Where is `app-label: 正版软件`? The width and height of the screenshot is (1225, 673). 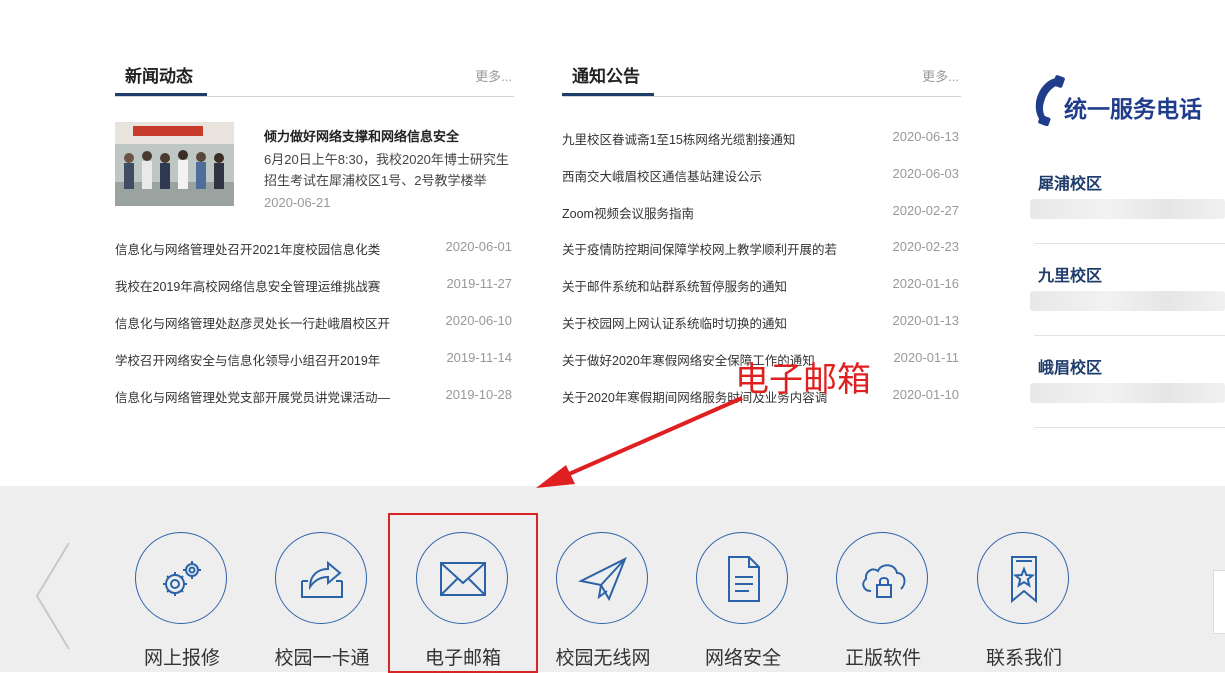 app-label: 正版软件 is located at coordinates (883, 656).